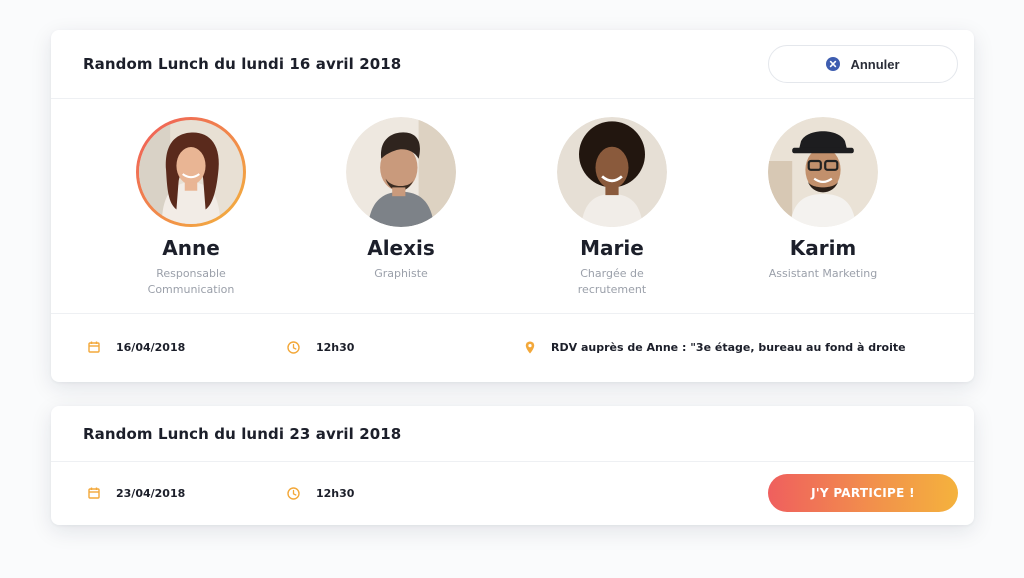 The image size is (1024, 578). Describe the element at coordinates (612, 281) in the screenshot. I see `participant-role: Chargée de recrutement` at that location.